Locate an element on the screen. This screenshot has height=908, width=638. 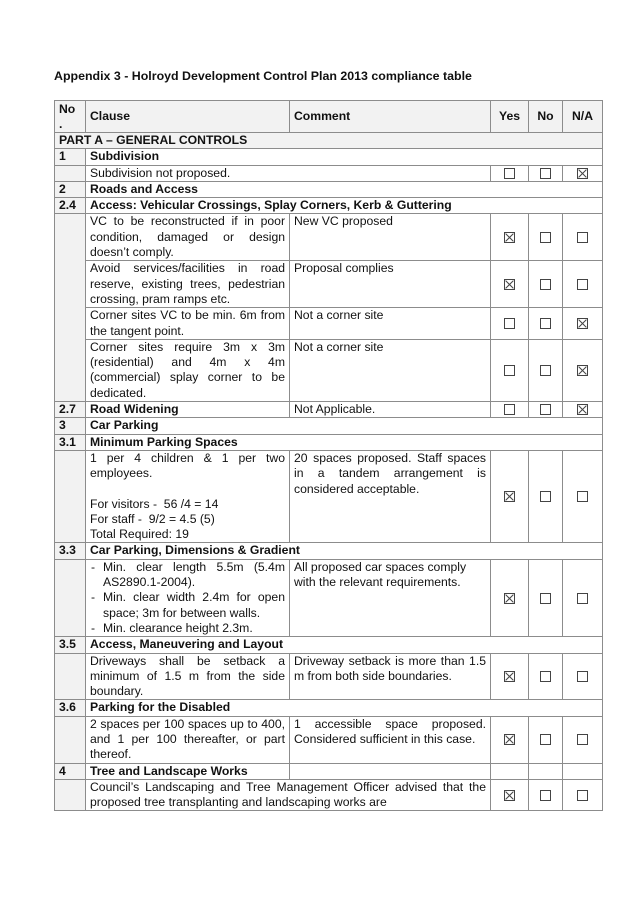
header-comment: Comment is located at coordinates (390, 116).